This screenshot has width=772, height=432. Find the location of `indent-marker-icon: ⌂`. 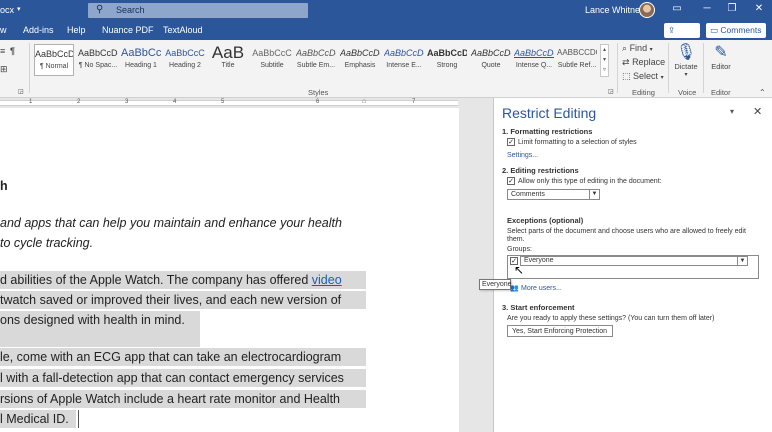

indent-marker-icon: ⌂ is located at coordinates (364, 101).